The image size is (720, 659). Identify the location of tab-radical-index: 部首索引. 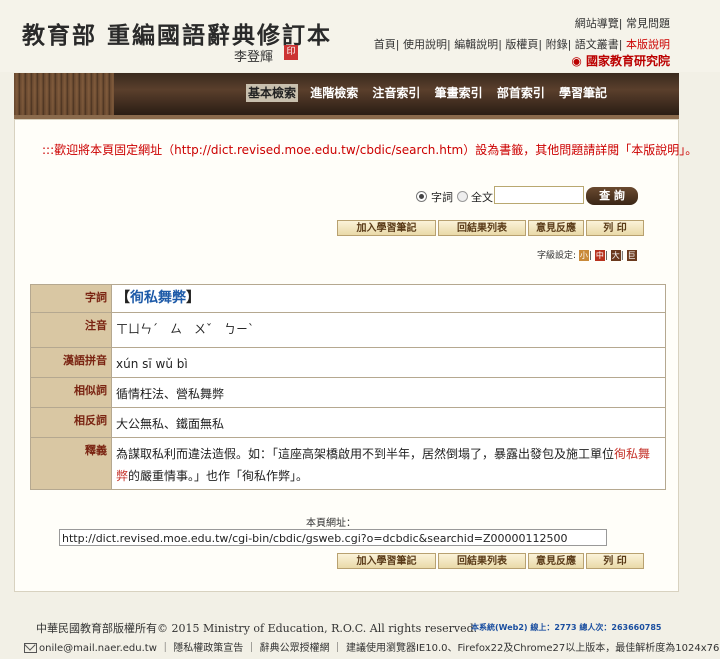
(521, 93).